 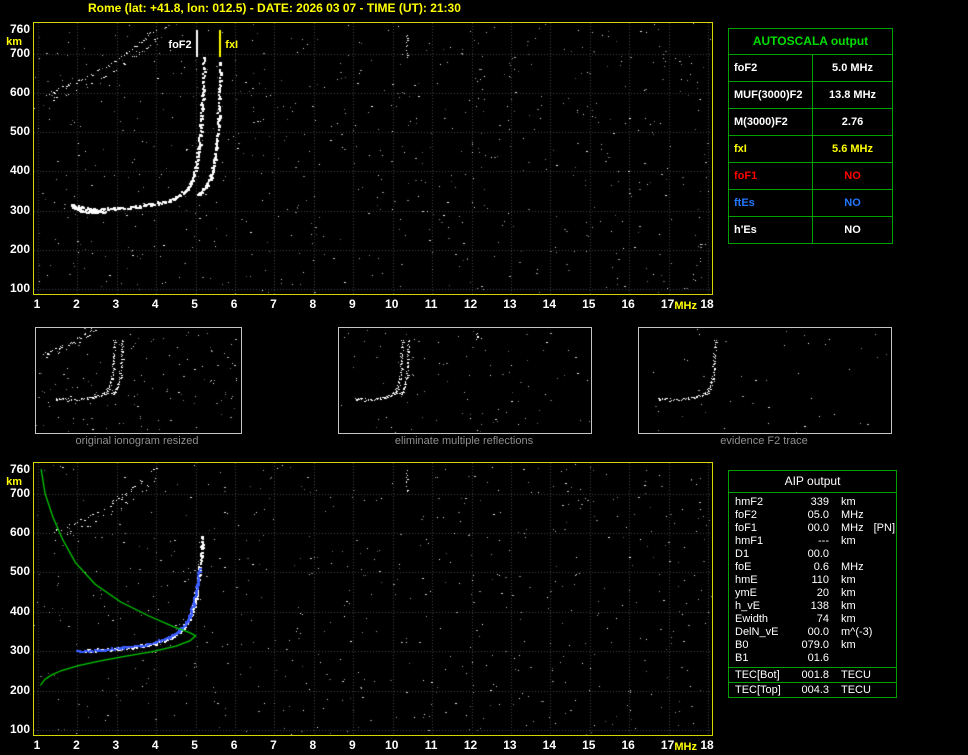 What do you see at coordinates (234, 304) in the screenshot?
I see `x-tick-label: 6` at bounding box center [234, 304].